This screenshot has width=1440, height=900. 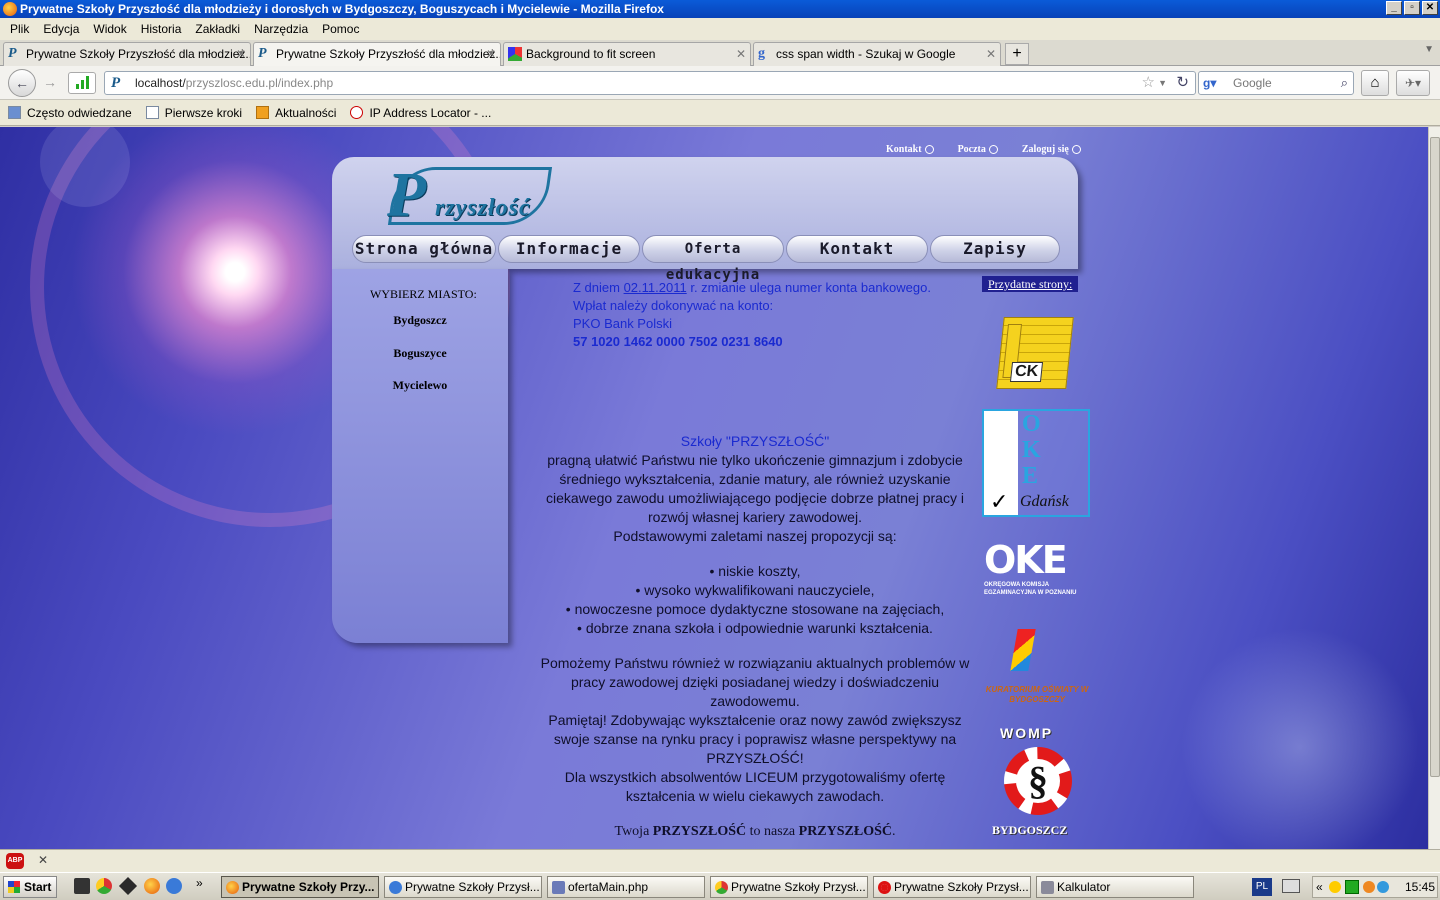 I want to click on bookmark-item: Aktualności, so click(x=296, y=113).